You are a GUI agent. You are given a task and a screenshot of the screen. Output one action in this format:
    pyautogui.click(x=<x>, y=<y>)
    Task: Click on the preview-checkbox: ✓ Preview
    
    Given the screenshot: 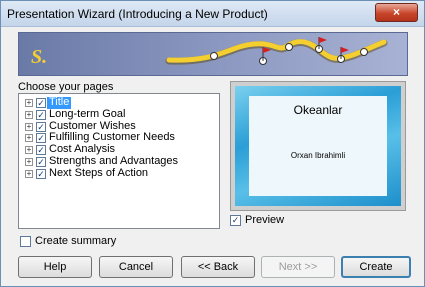 What is the action you would take?
    pyautogui.click(x=257, y=220)
    